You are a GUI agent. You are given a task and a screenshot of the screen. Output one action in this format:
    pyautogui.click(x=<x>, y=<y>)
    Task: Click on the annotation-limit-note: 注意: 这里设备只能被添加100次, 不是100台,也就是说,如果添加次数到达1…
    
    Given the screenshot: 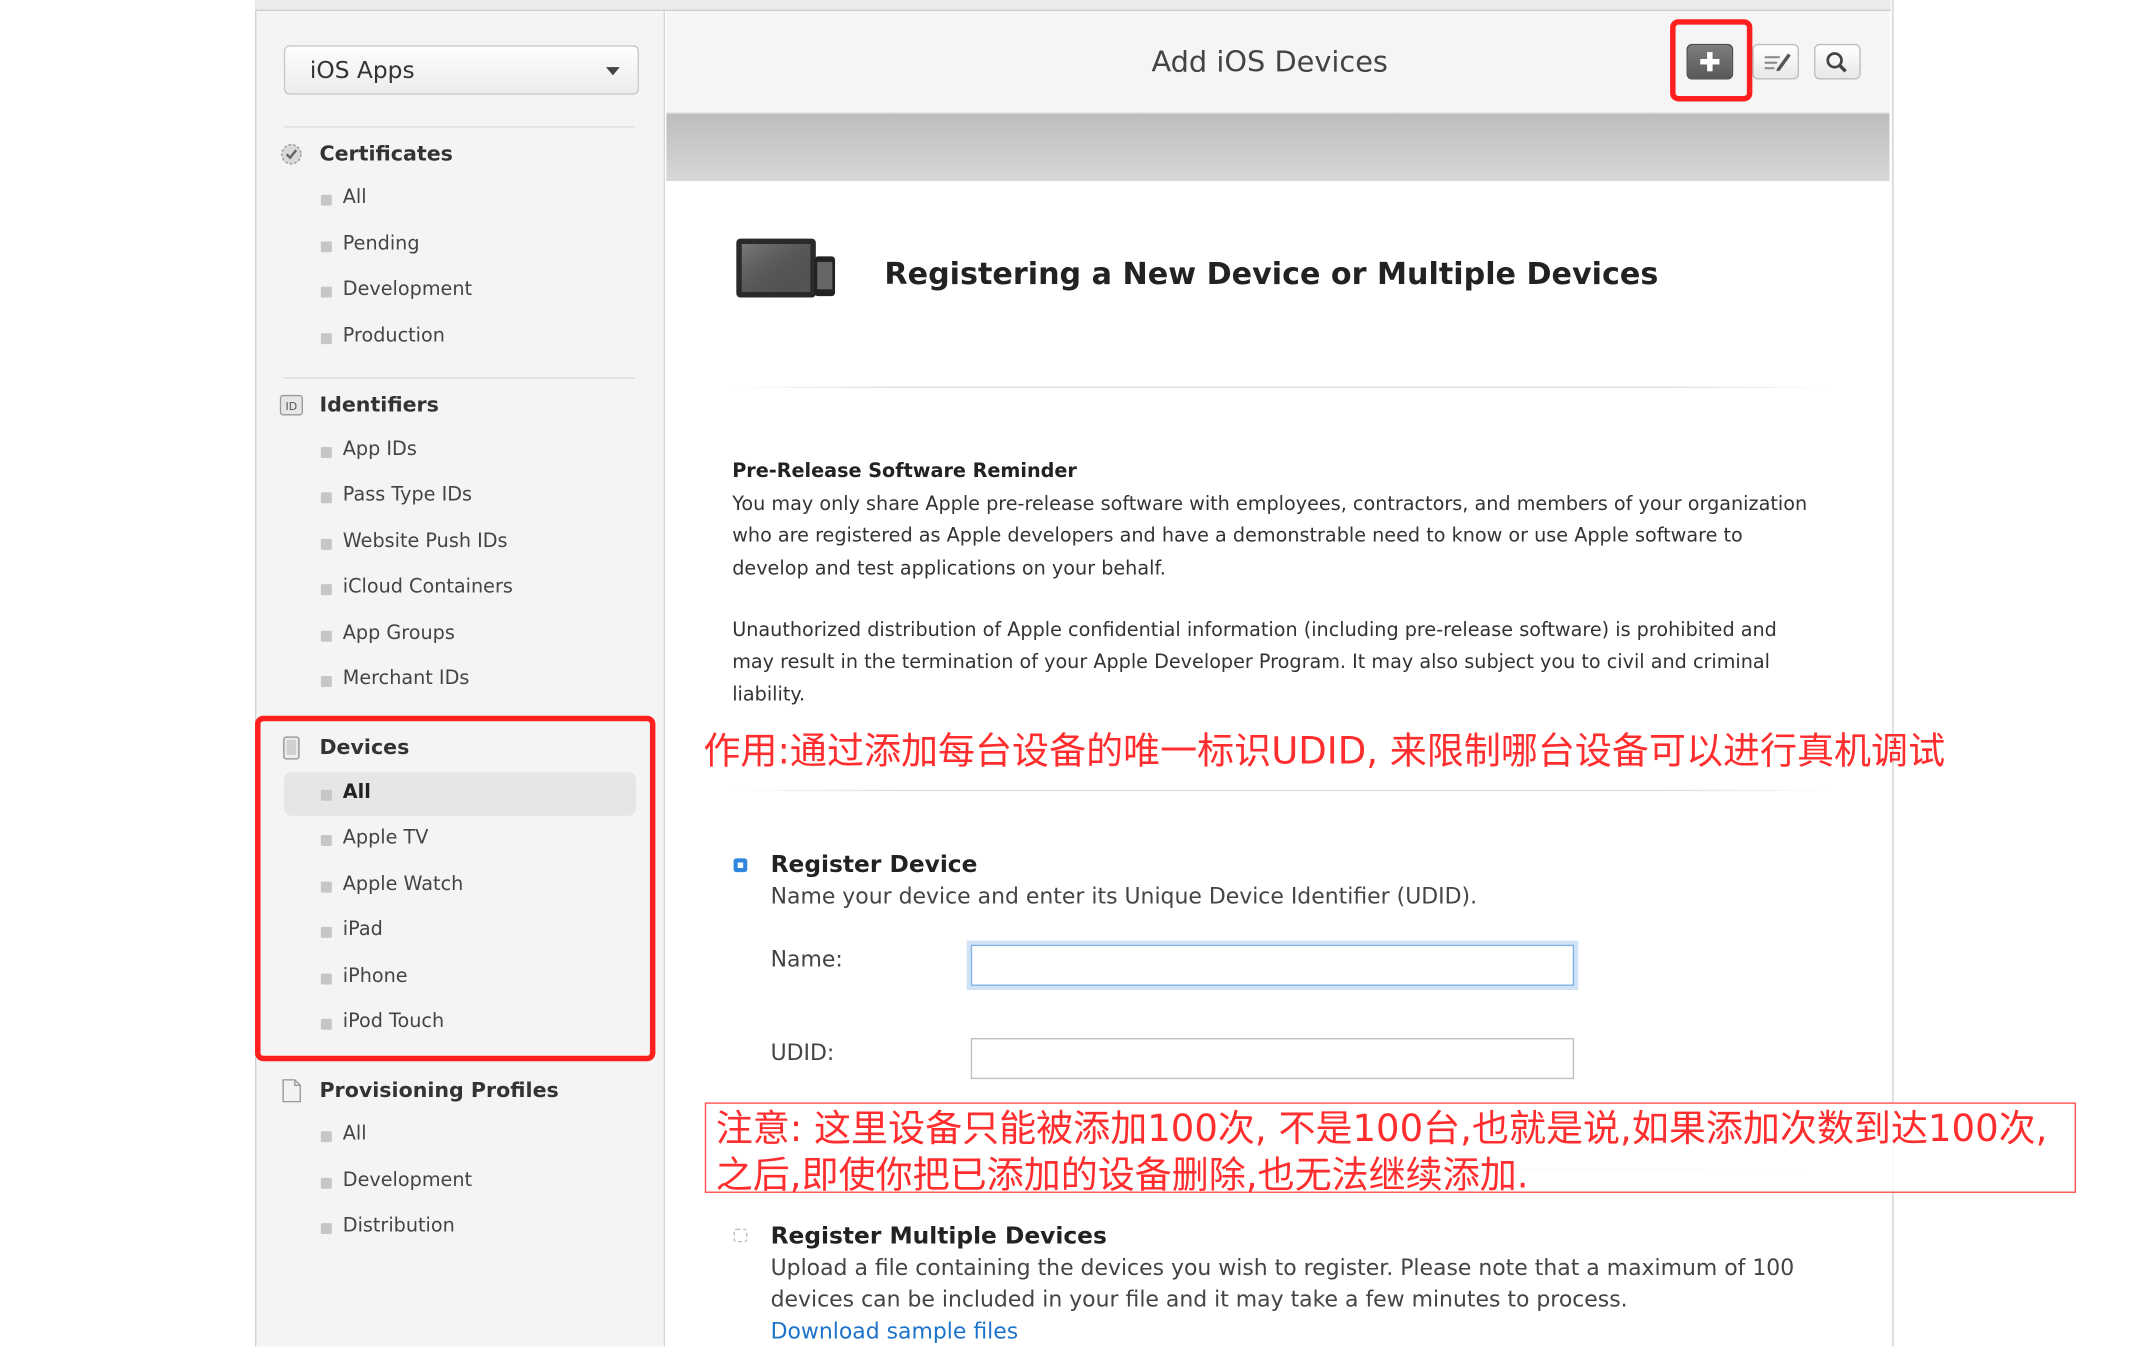 What is the action you would take?
    pyautogui.click(x=1381, y=1152)
    